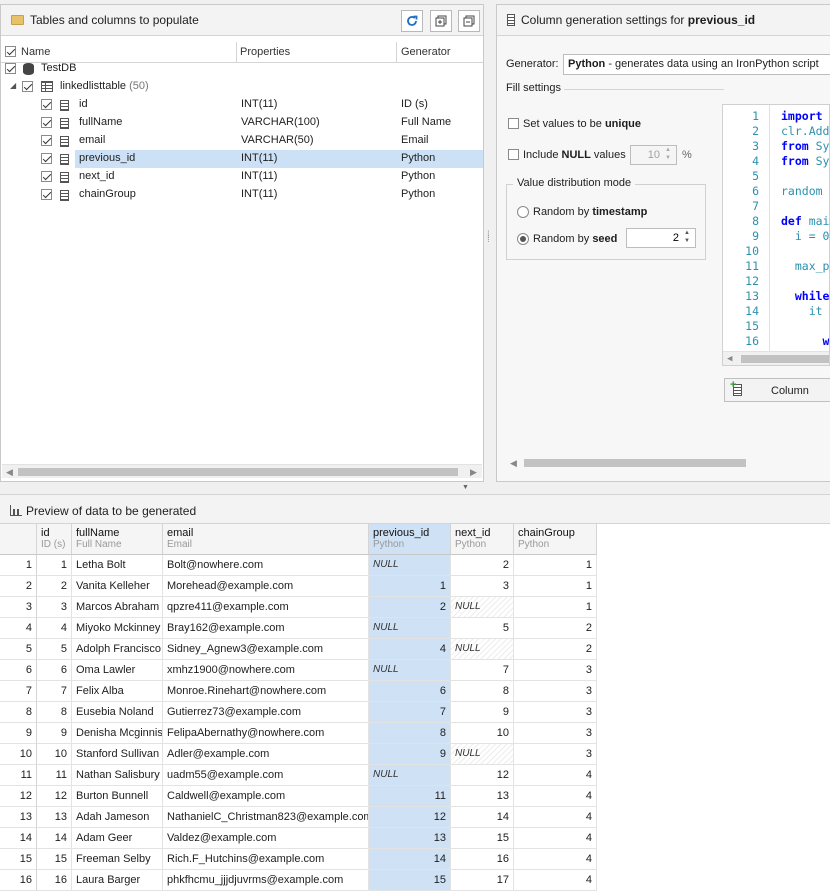  I want to click on grid-cell: xmhz1900@nowhere.com, so click(266, 670).